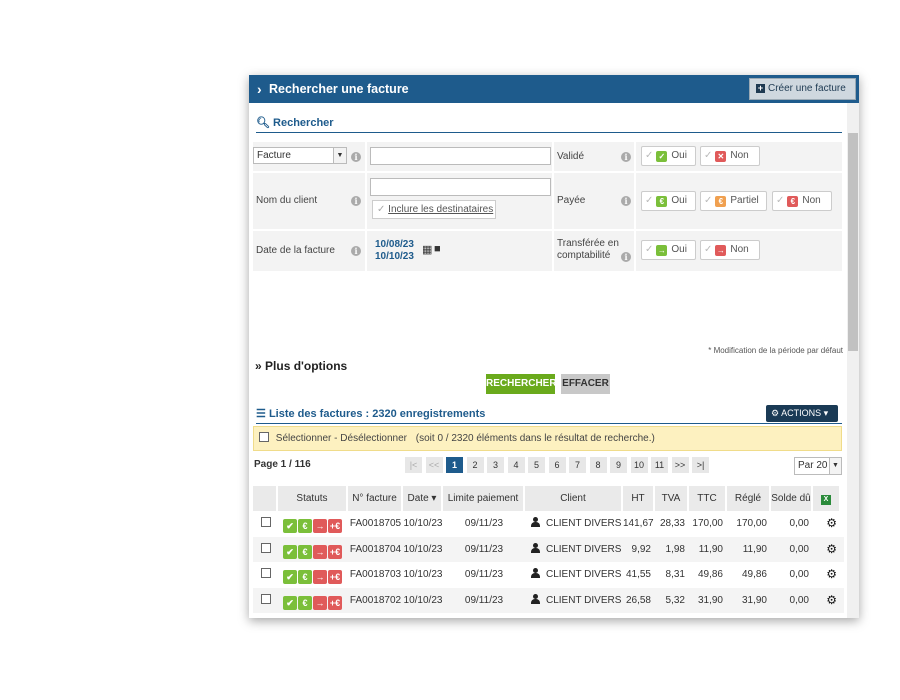 The image size is (900, 700). I want to click on client-name-input, so click(460, 187).